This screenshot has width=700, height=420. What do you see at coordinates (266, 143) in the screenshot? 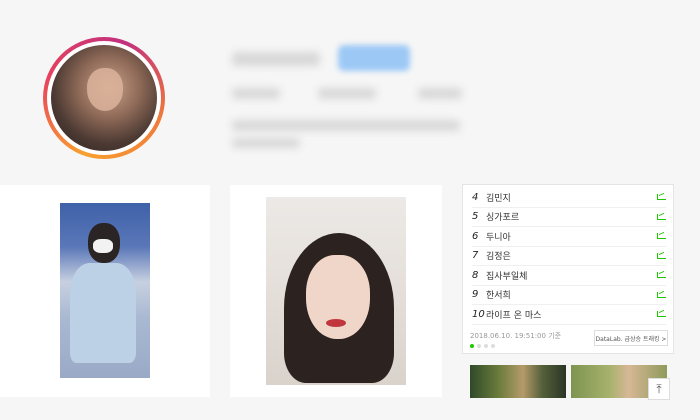
I see `bio-link-blur` at bounding box center [266, 143].